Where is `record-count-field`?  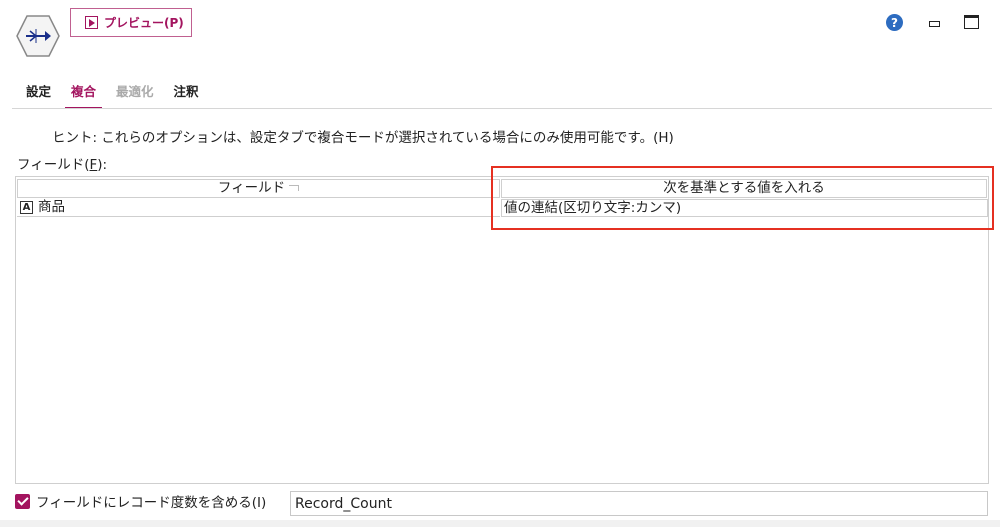
record-count-field is located at coordinates (639, 503).